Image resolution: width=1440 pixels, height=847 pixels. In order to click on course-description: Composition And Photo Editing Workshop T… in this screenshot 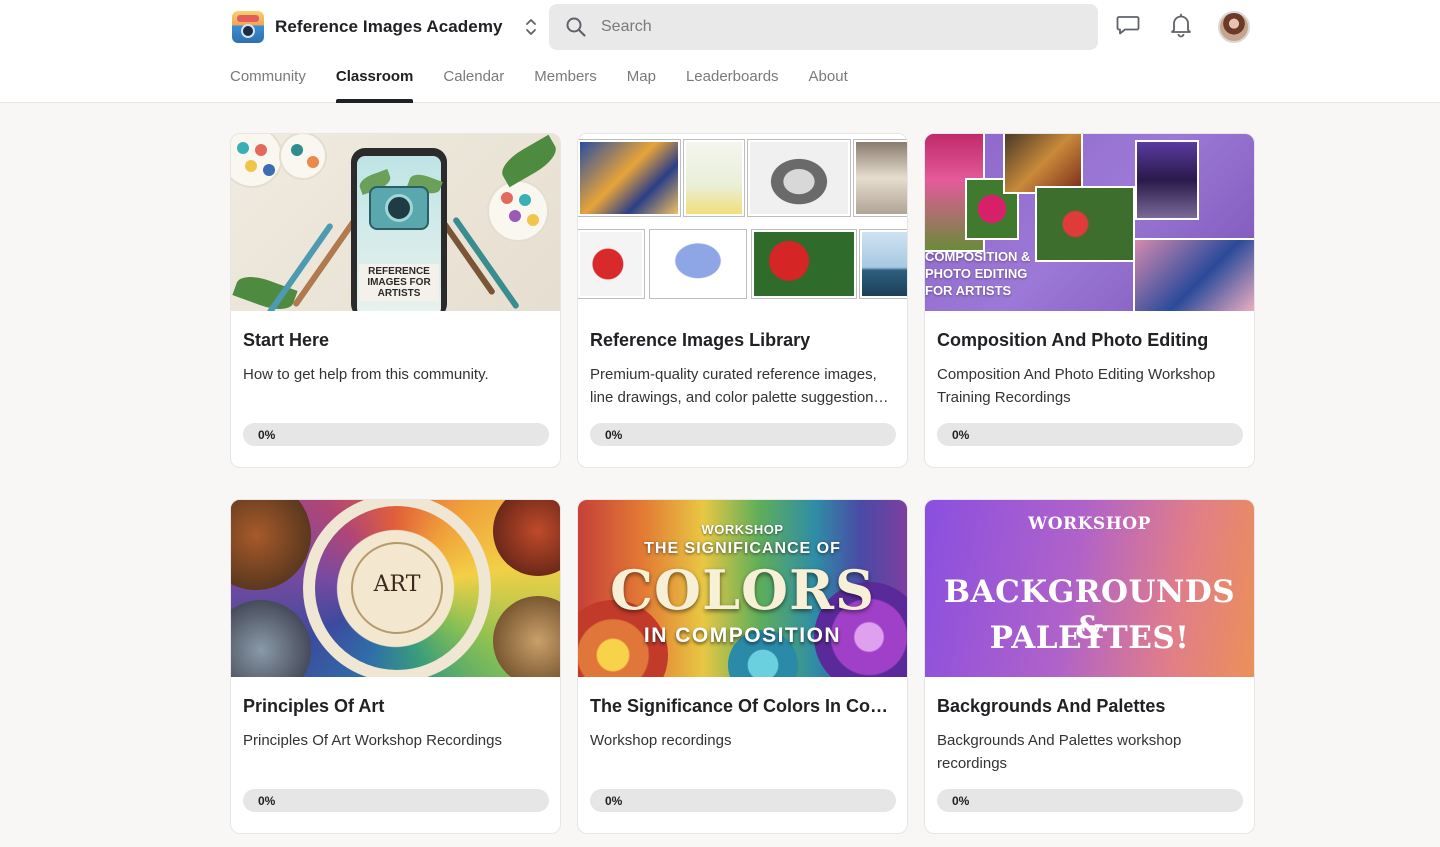, I will do `click(1076, 386)`.